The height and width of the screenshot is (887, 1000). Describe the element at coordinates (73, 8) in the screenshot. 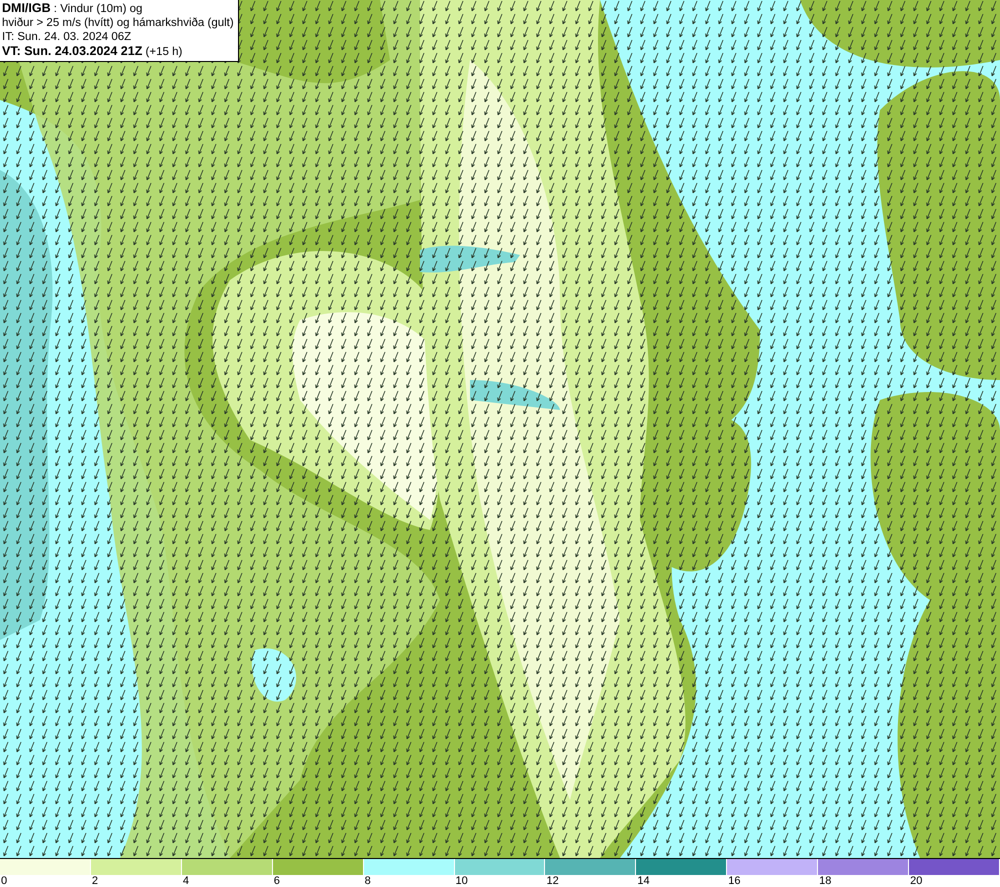

I see `title-line: DMI/IGB : Vindur (10m) og` at that location.